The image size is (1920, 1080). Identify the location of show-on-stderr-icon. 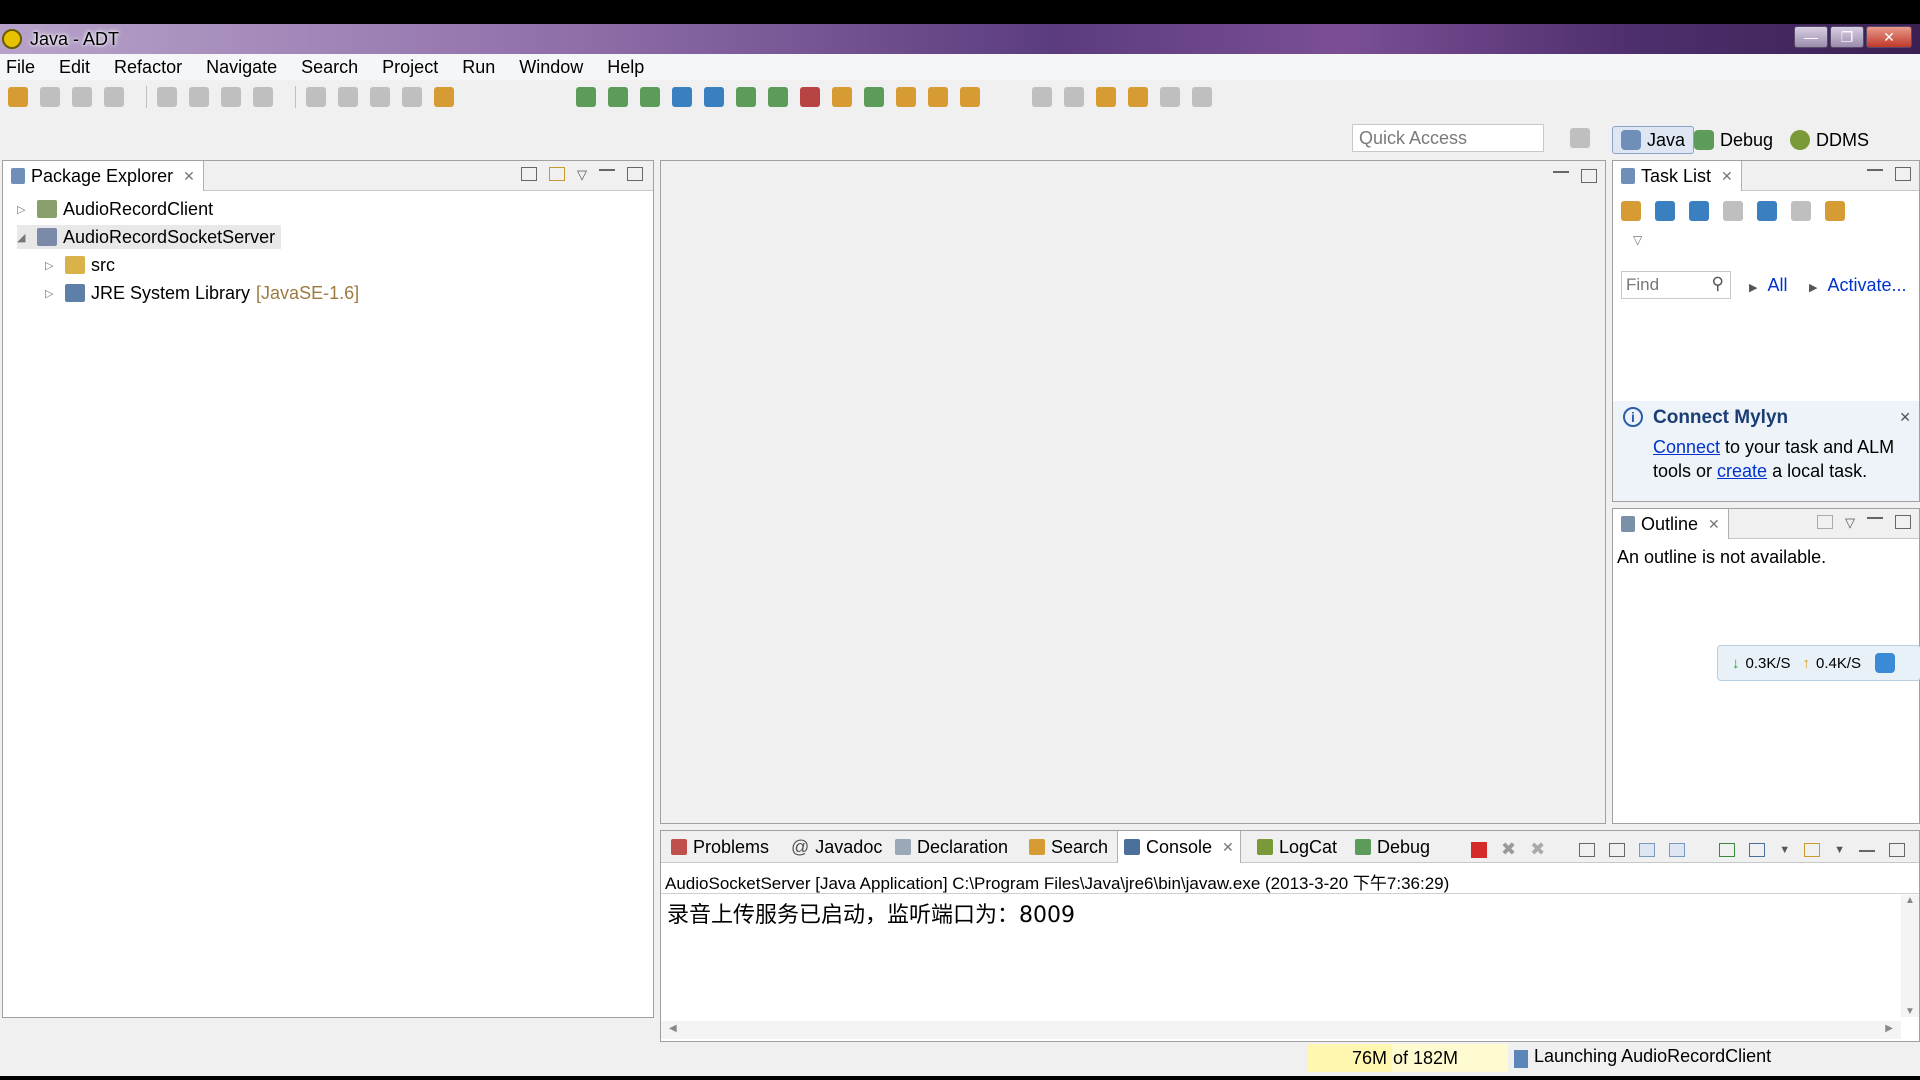
(1677, 849).